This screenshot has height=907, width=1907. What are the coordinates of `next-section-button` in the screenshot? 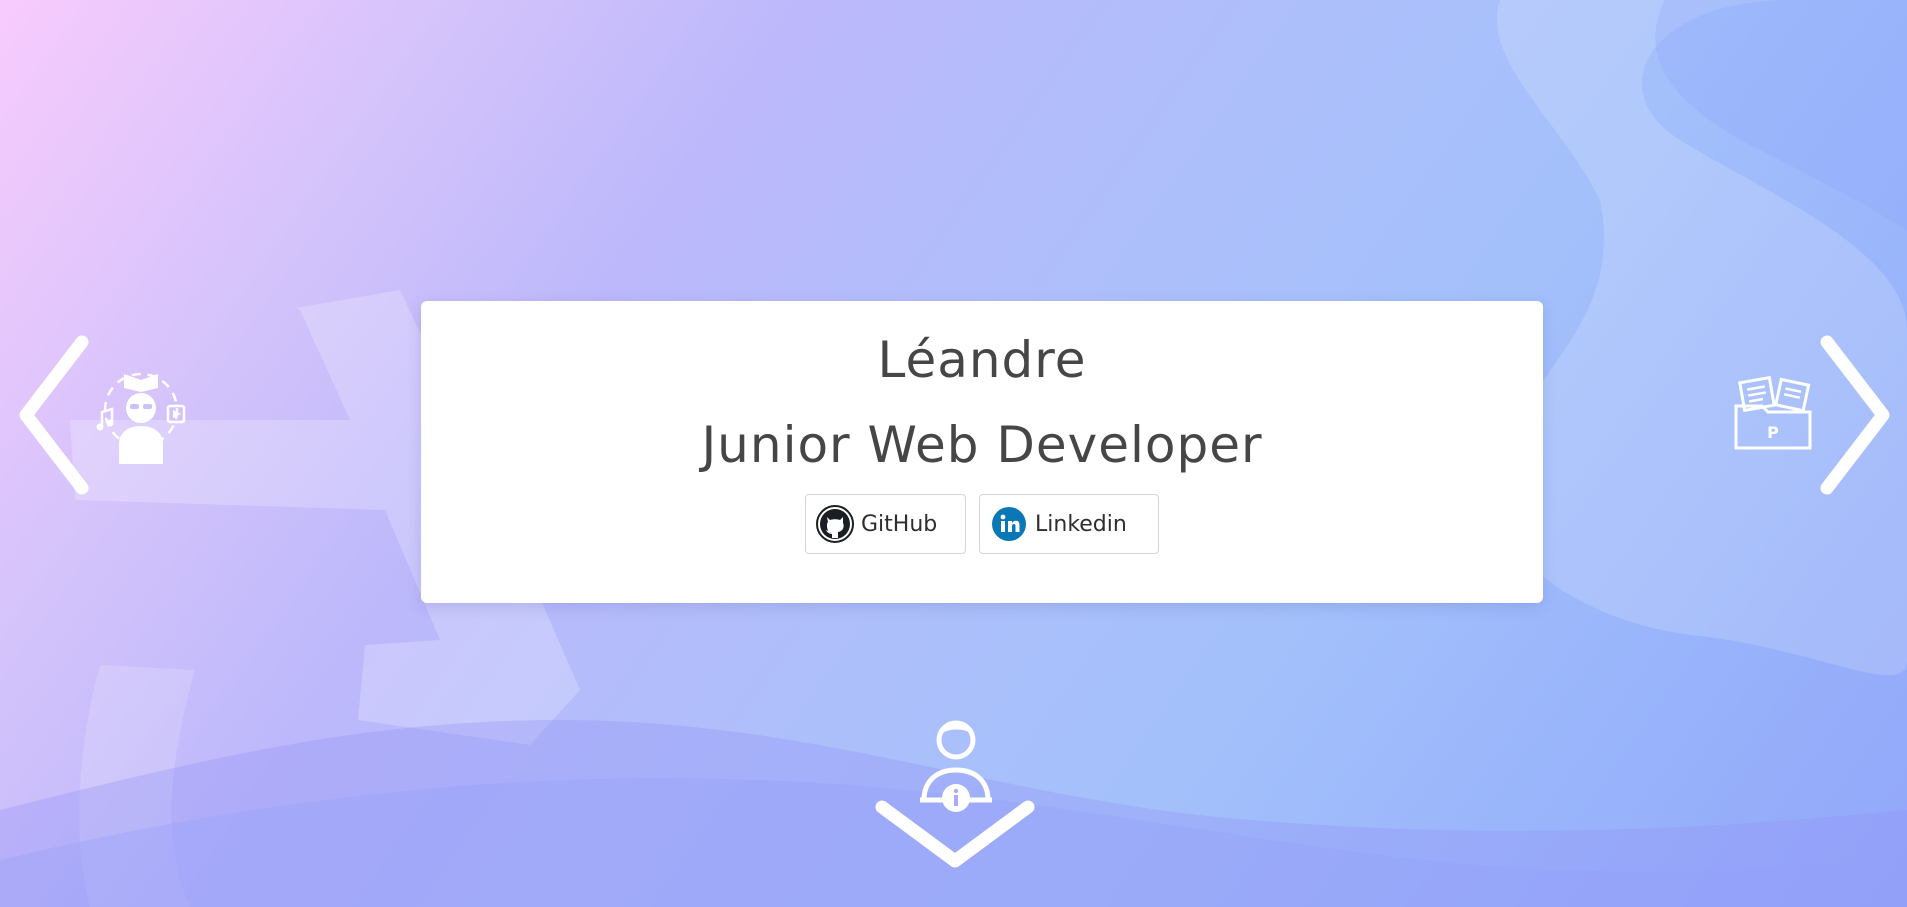 It's located at (1855, 415).